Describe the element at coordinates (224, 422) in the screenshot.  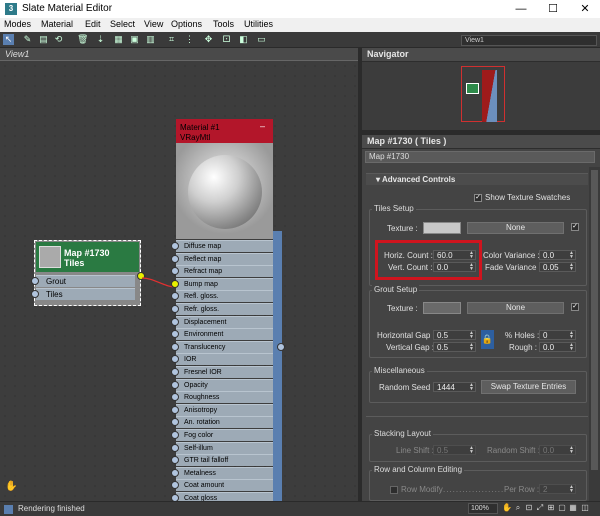
I see `material-slot: An. rotation` at that location.